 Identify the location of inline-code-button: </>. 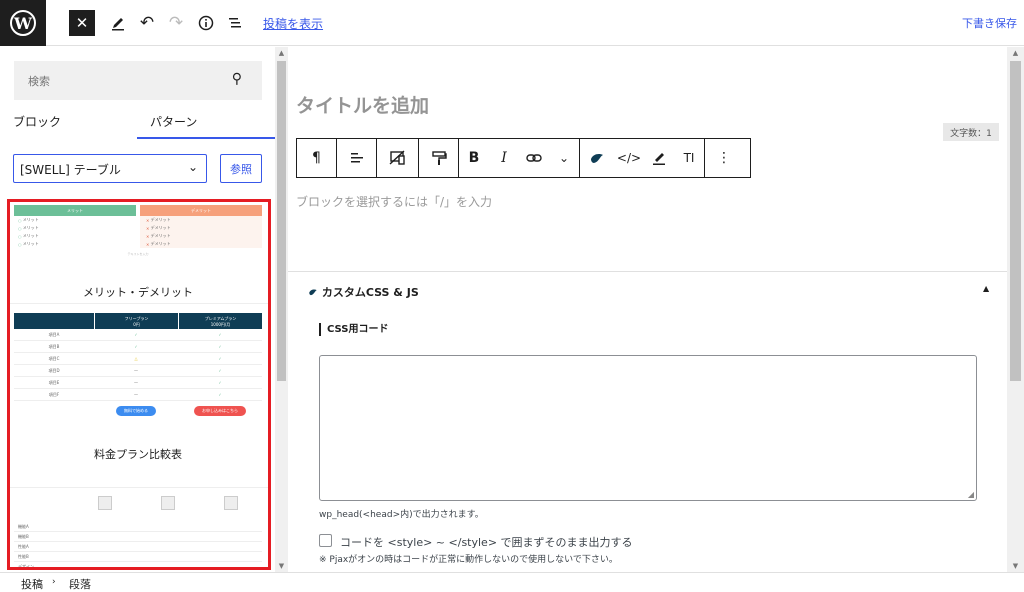
(629, 158).